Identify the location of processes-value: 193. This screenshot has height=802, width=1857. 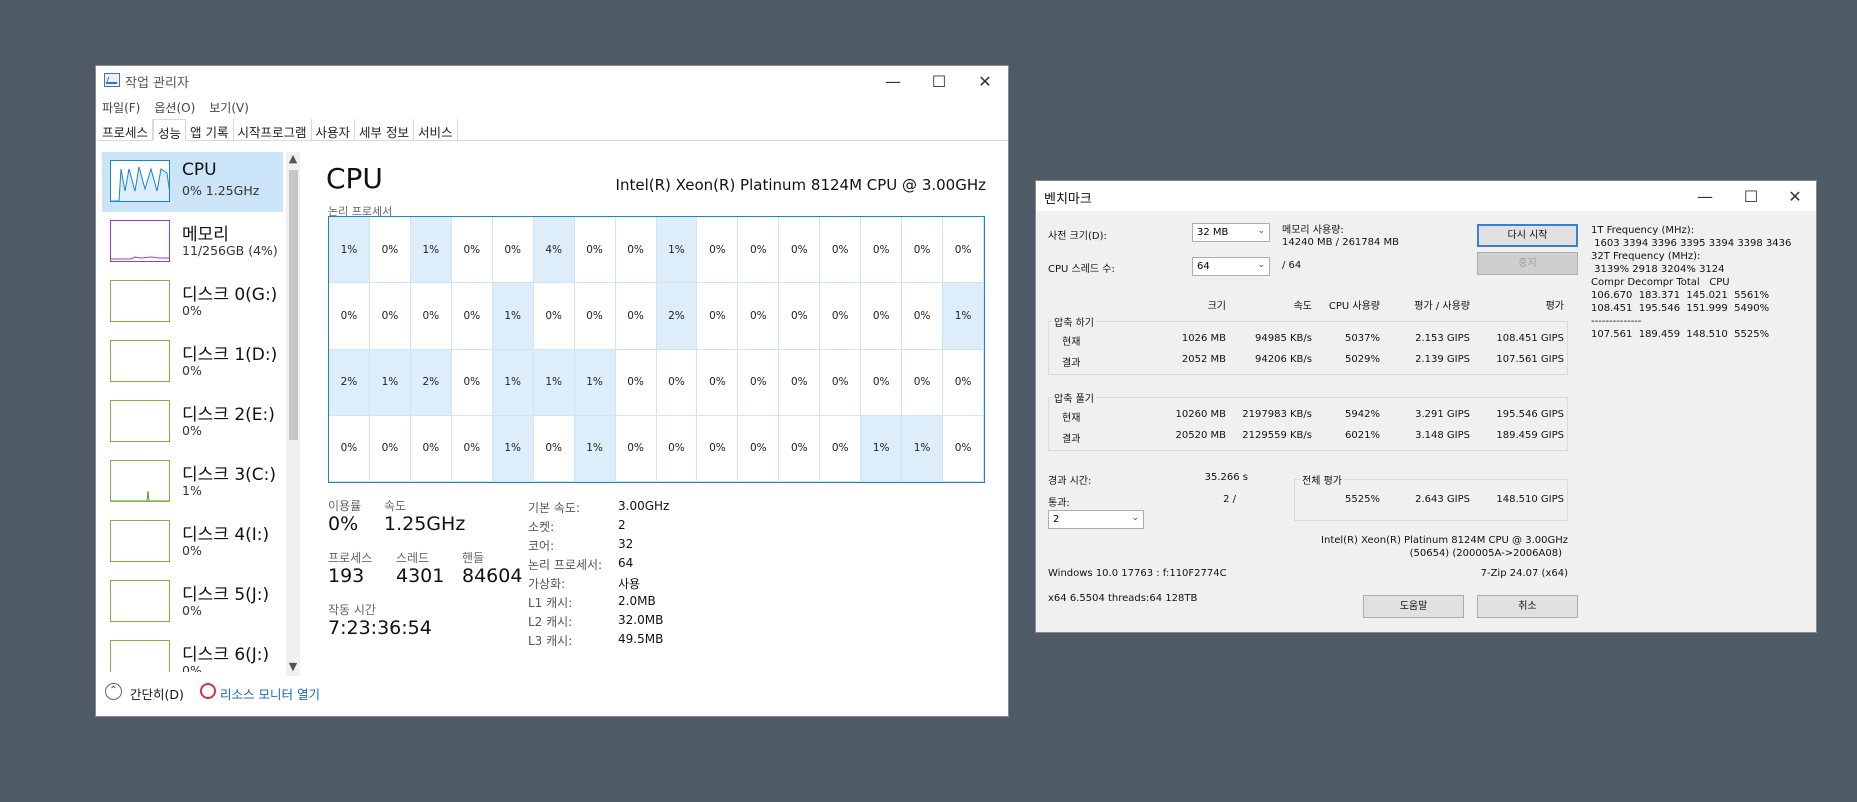
(346, 576).